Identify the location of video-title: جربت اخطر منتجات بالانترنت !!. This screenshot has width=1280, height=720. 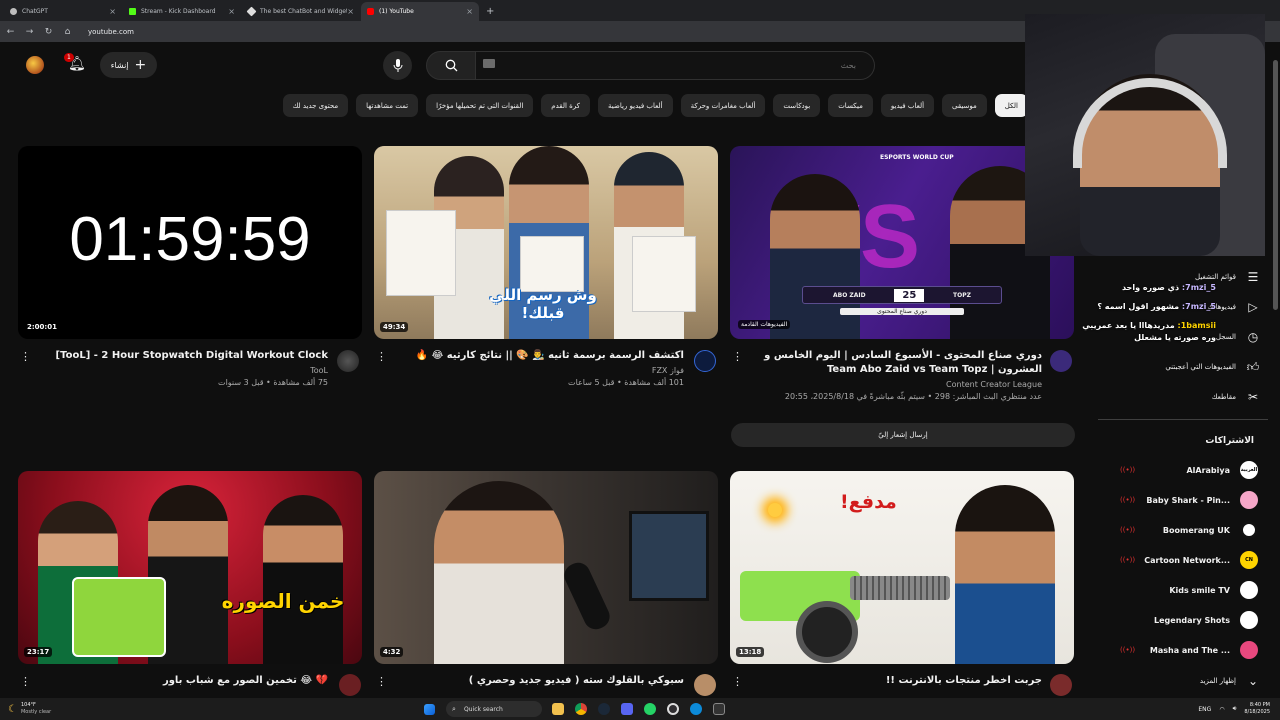
(897, 681).